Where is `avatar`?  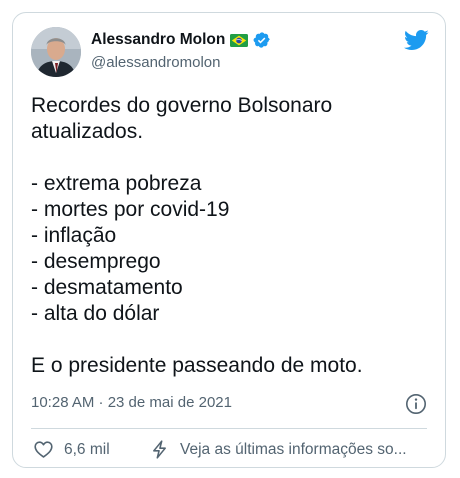
avatar is located at coordinates (56, 52).